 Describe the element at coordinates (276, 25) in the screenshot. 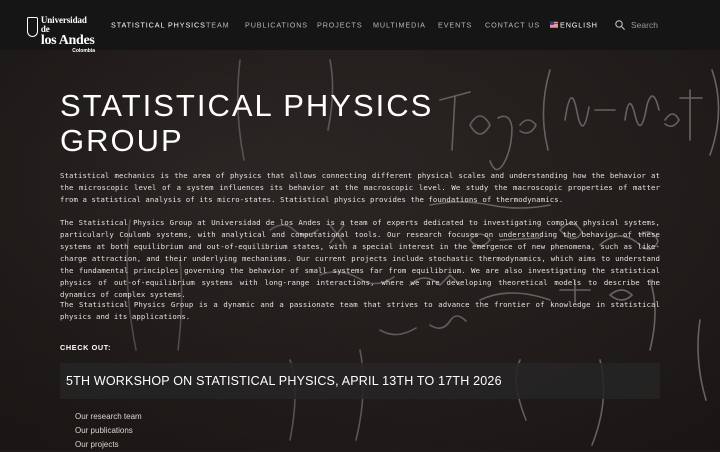

I see `nav-publications: PUBLICATIONS` at that location.